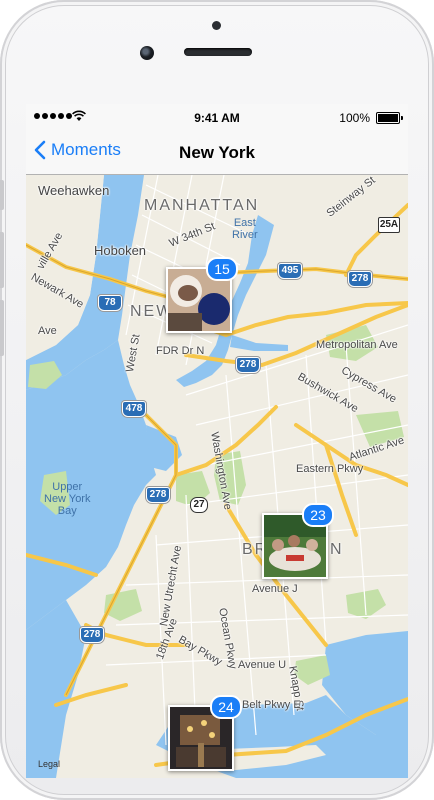  Describe the element at coordinates (134, 409) in the screenshot. I see `shield-i478: 478` at that location.